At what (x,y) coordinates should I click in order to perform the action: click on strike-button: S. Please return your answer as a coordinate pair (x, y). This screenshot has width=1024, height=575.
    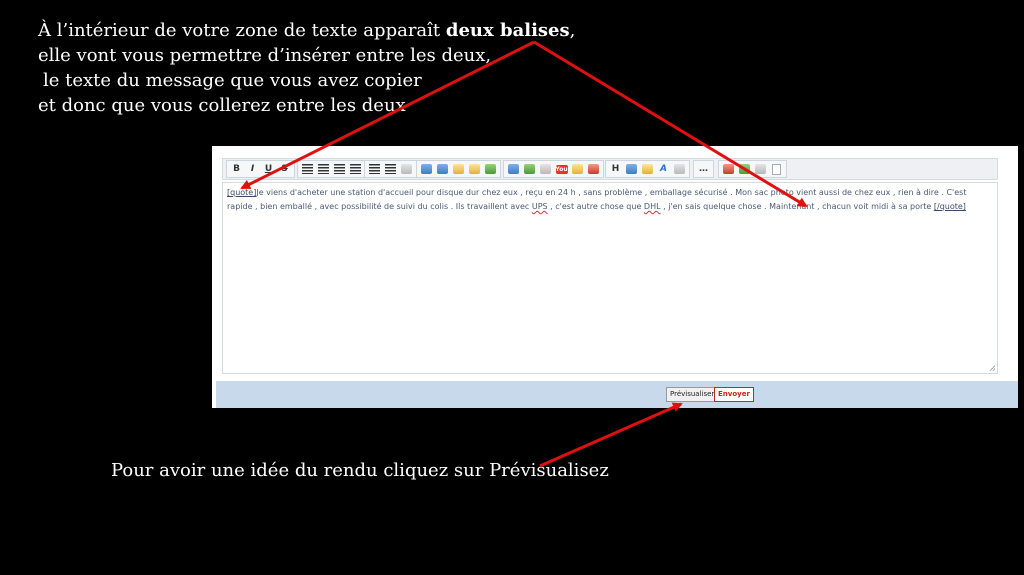
    Looking at the image, I should click on (284, 169).